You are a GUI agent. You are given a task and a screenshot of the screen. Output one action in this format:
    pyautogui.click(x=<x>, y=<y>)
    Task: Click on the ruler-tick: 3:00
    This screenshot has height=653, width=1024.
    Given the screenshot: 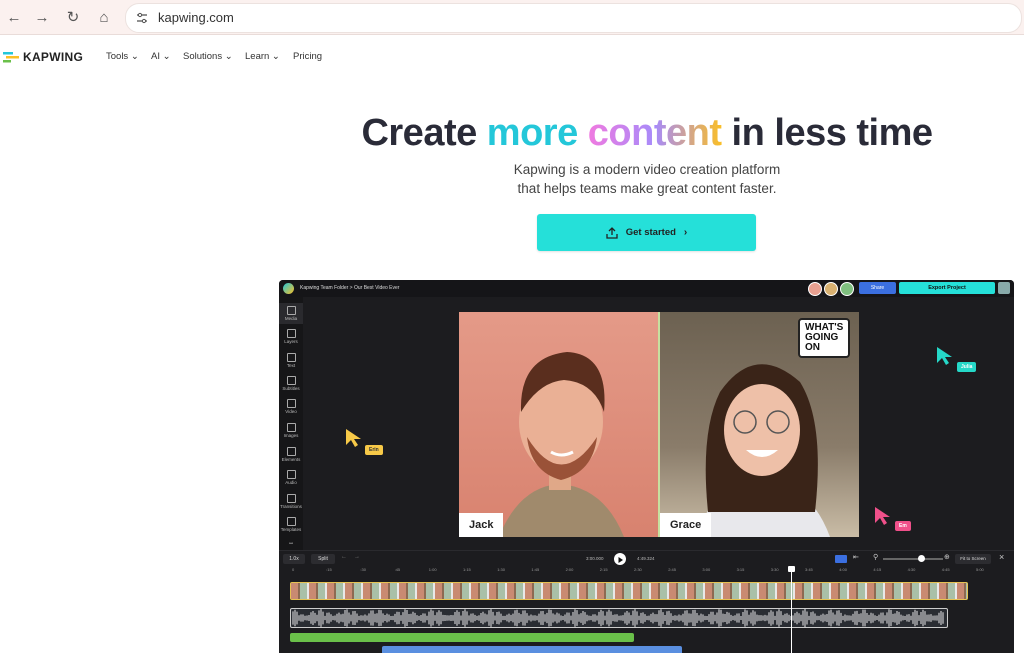 What is the action you would take?
    pyautogui.click(x=706, y=569)
    